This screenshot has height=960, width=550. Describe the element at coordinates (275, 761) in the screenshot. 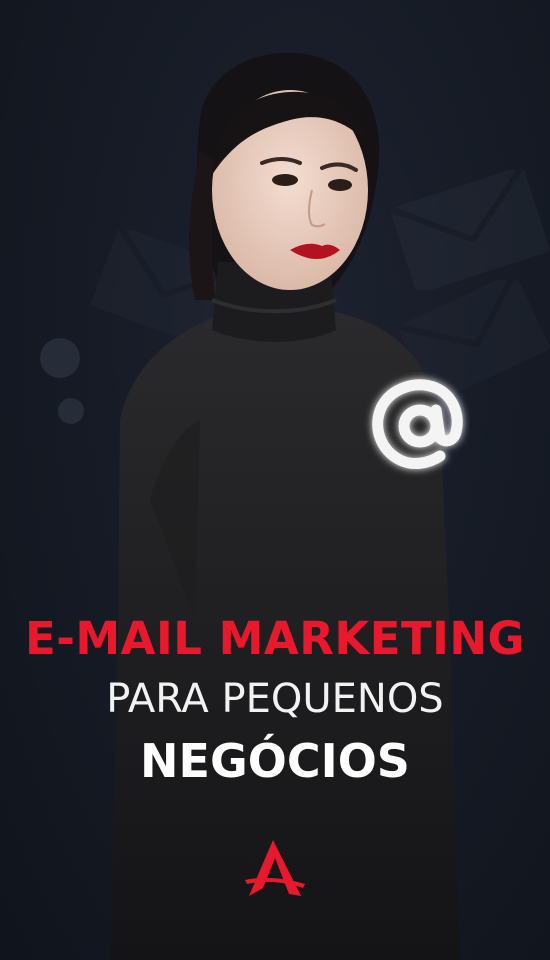

I see `subline-bold: NEGÓCIOS` at that location.